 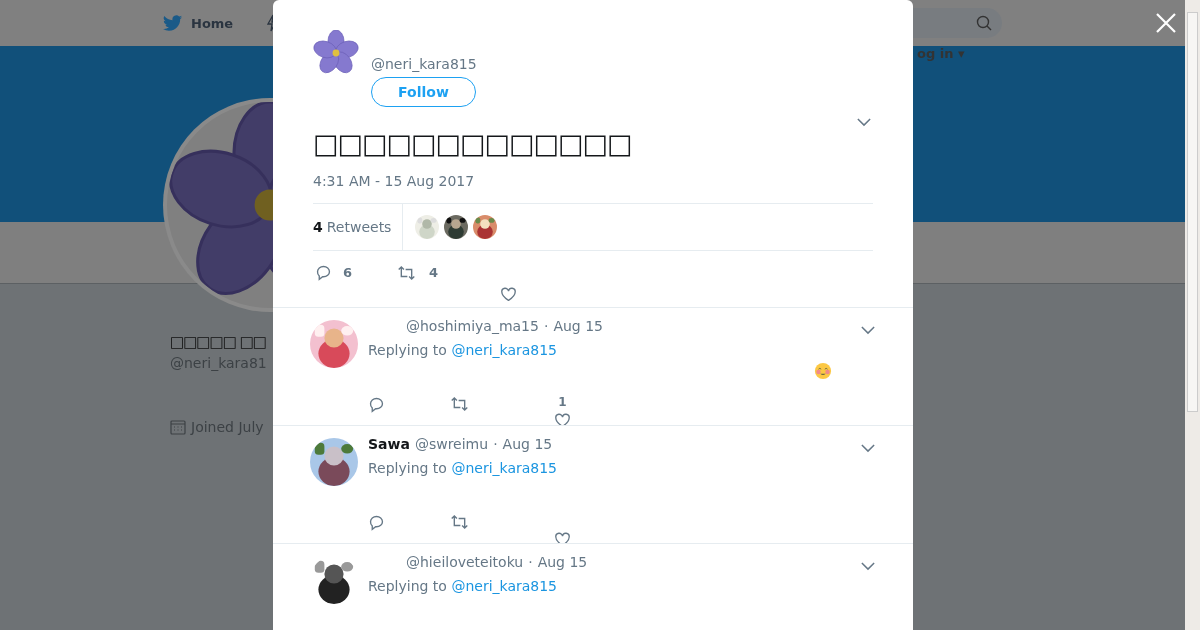 What do you see at coordinates (984, 23) in the screenshot?
I see `search-icon` at bounding box center [984, 23].